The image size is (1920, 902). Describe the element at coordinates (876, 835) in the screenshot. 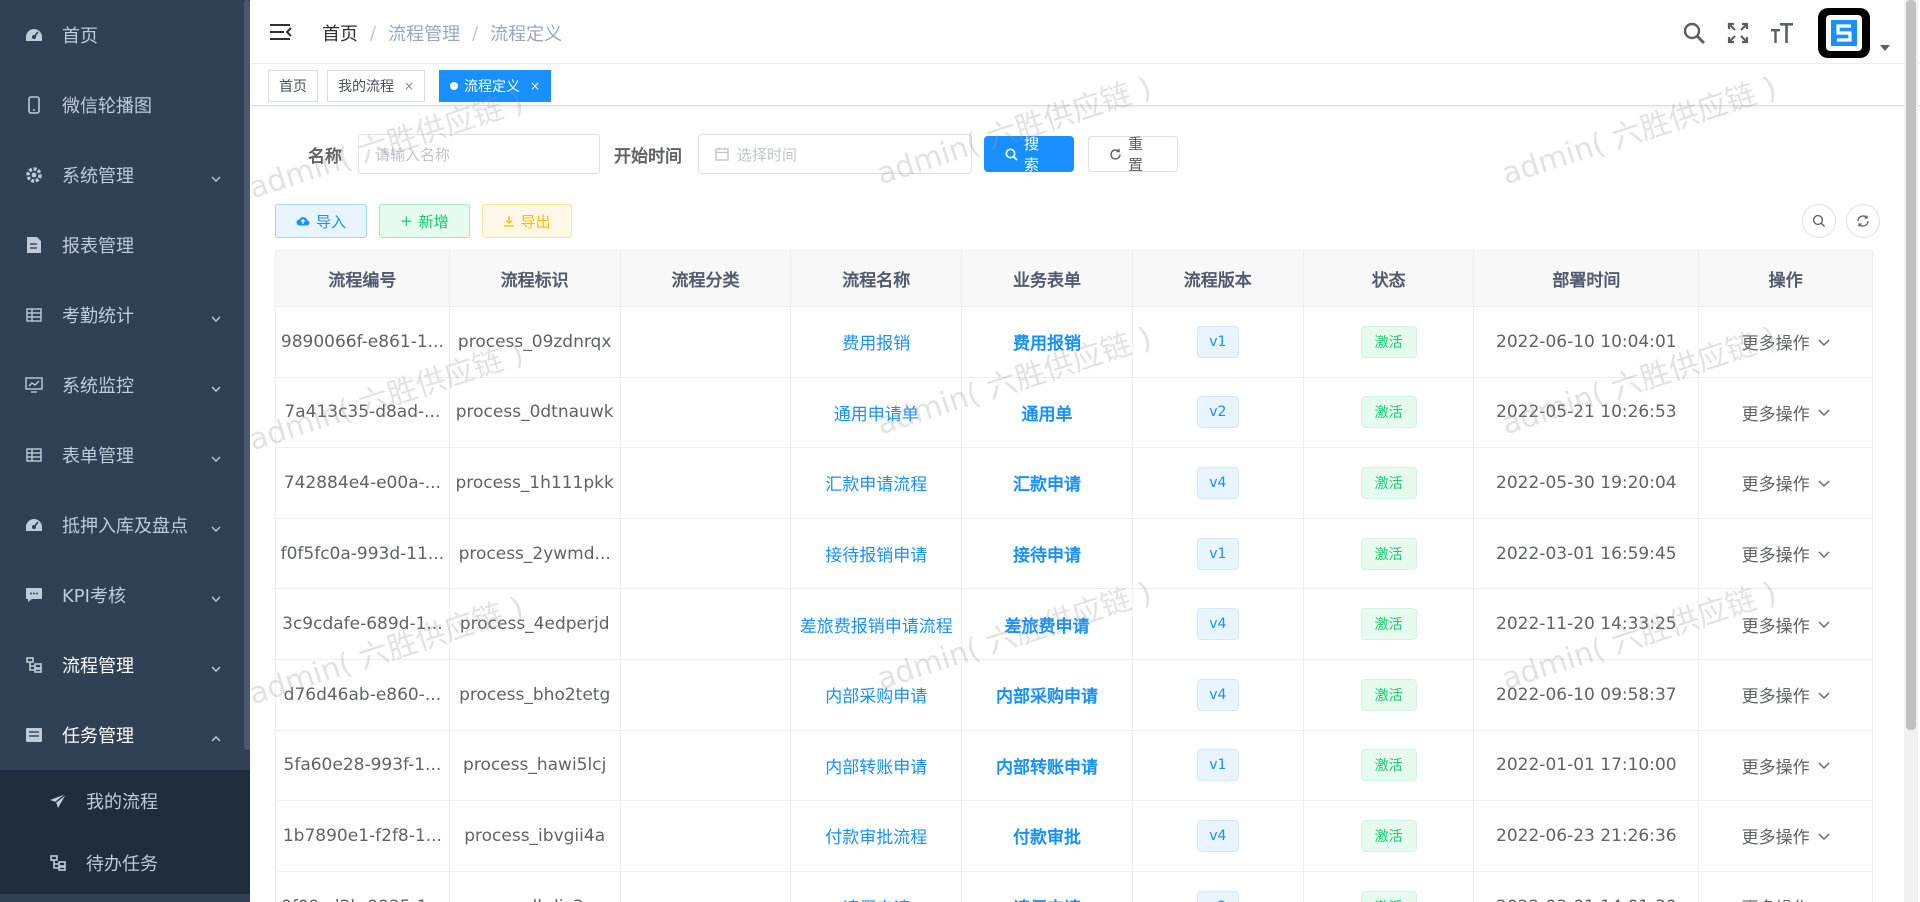

I see `process-name-link: 付款审批流程` at that location.